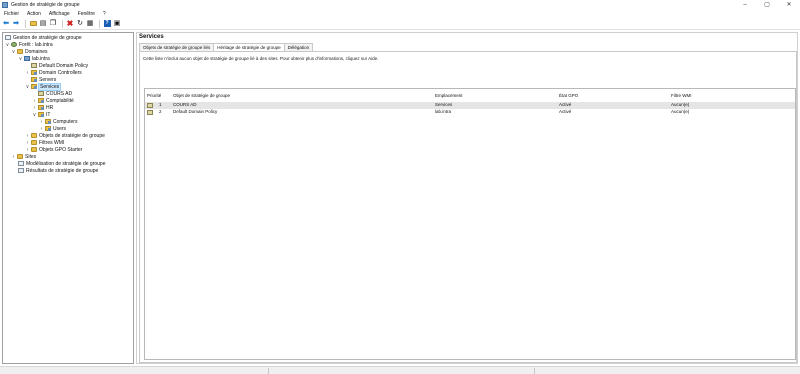 The width and height of the screenshot is (800, 374). Describe the element at coordinates (23, 156) in the screenshot. I see `tree-sites: › Sites` at that location.